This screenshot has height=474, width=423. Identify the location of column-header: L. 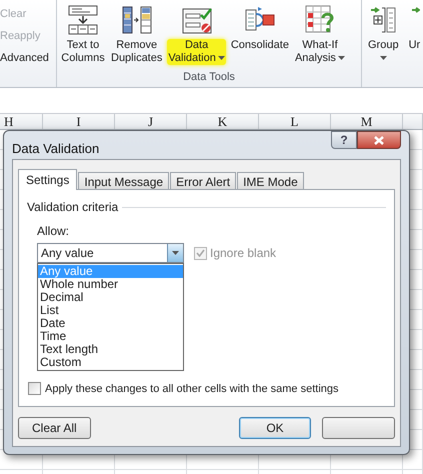
(295, 121).